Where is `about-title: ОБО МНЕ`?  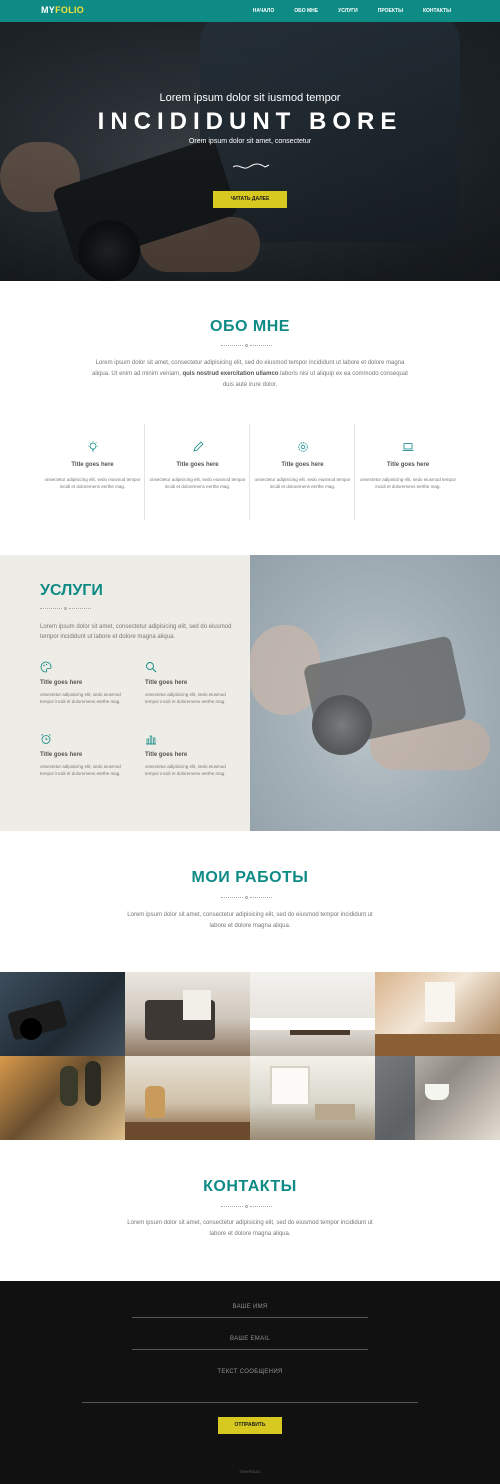 about-title: ОБО МНЕ is located at coordinates (250, 326).